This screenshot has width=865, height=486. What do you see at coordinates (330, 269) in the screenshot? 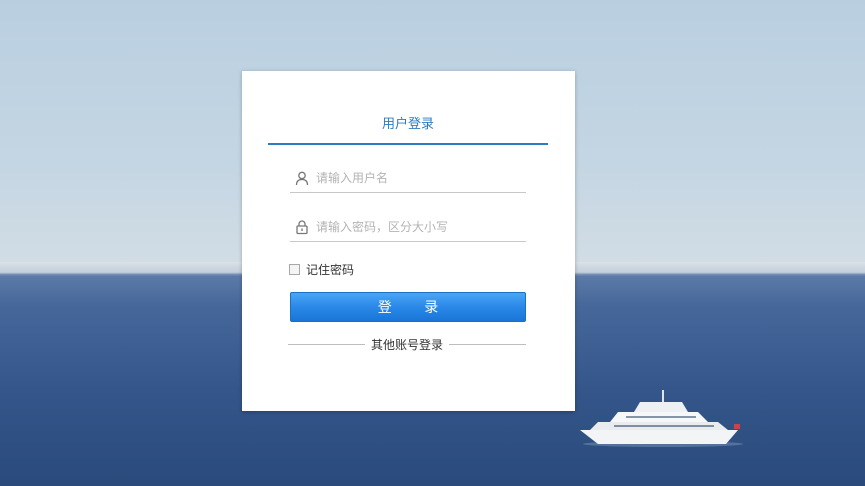
I see `remember-label: 记住密码` at bounding box center [330, 269].